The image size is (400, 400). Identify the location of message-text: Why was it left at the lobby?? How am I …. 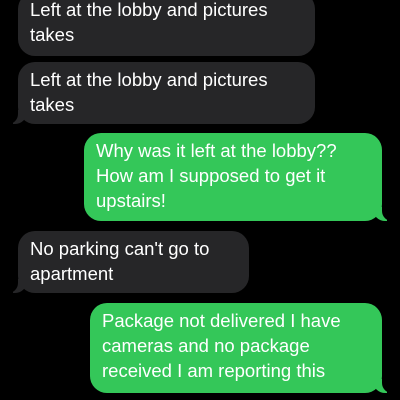
(216, 175).